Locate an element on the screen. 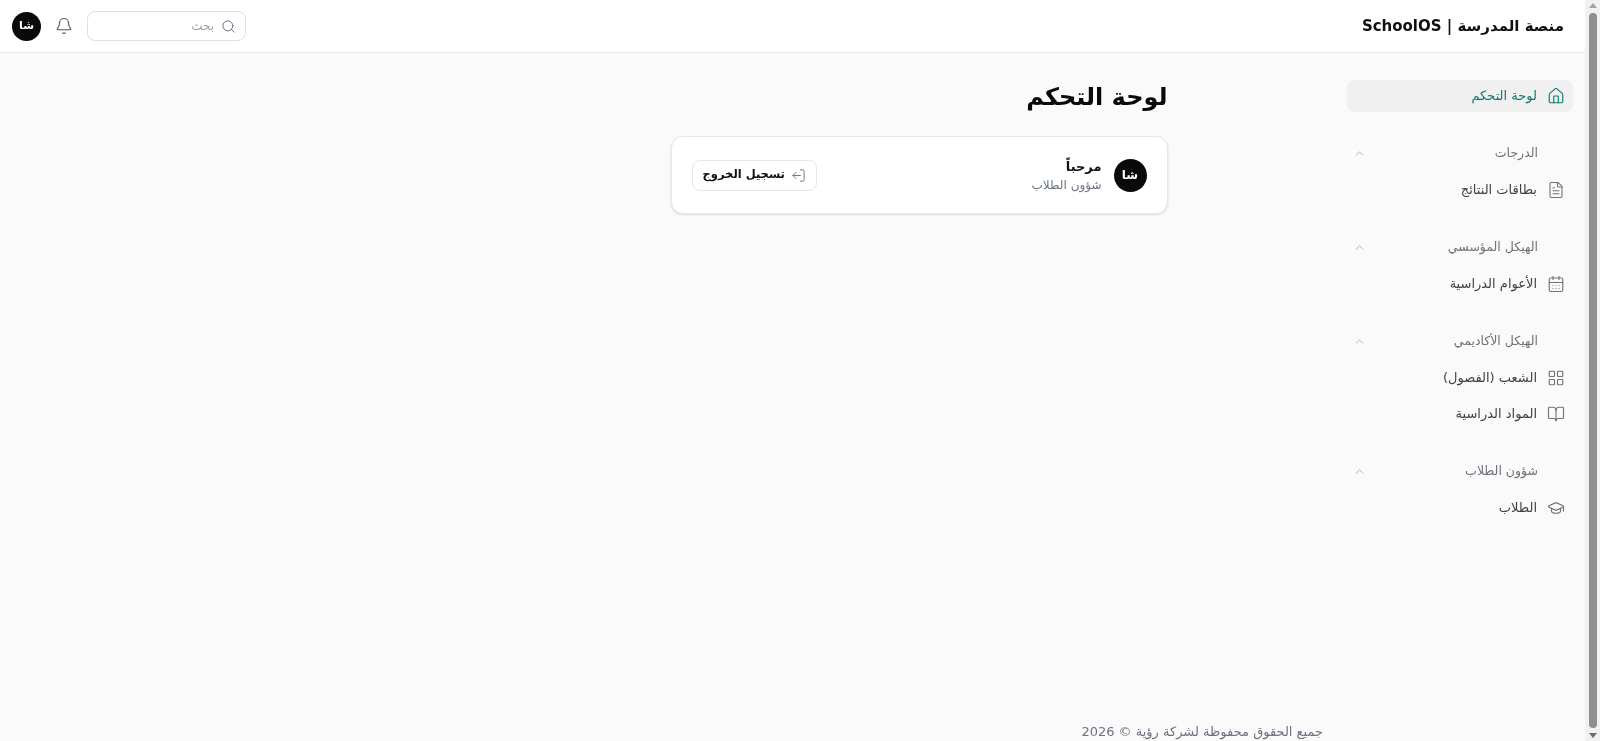 This screenshot has width=1600, height=741. greeting-text: مرحباً is located at coordinates (1083, 166).